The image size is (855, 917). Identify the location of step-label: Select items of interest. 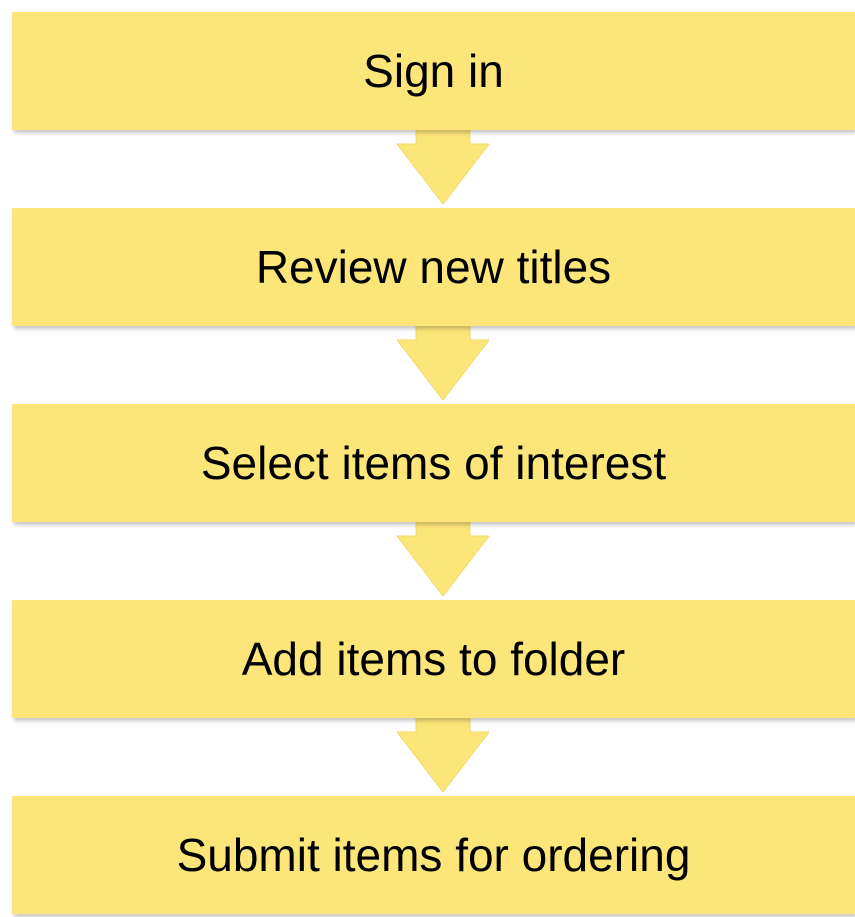
(433, 463).